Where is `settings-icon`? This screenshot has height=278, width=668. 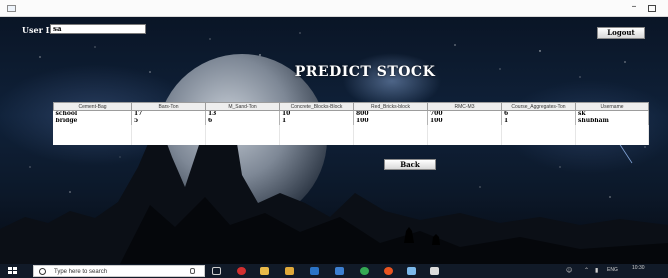
settings-icon is located at coordinates (388, 271).